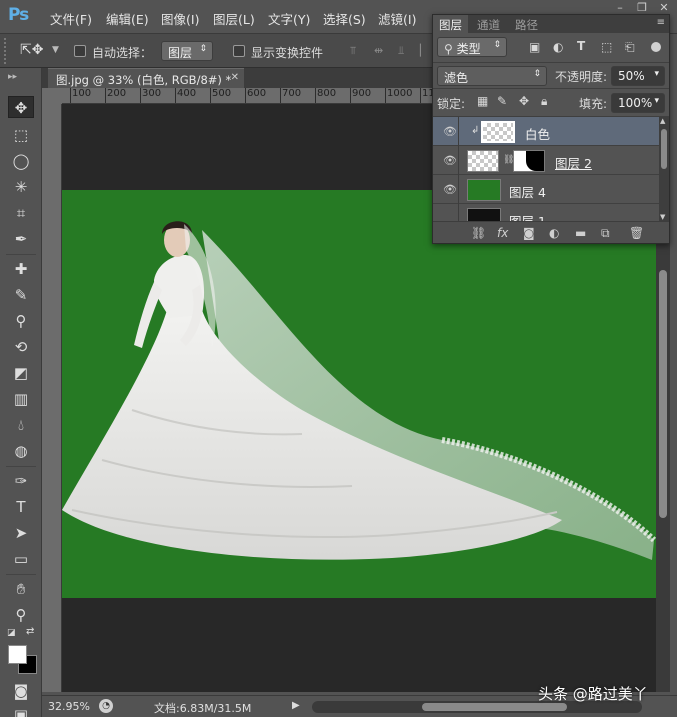  What do you see at coordinates (287, 53) in the screenshot?
I see `show-transform-label: 显示变换控件` at bounding box center [287, 53].